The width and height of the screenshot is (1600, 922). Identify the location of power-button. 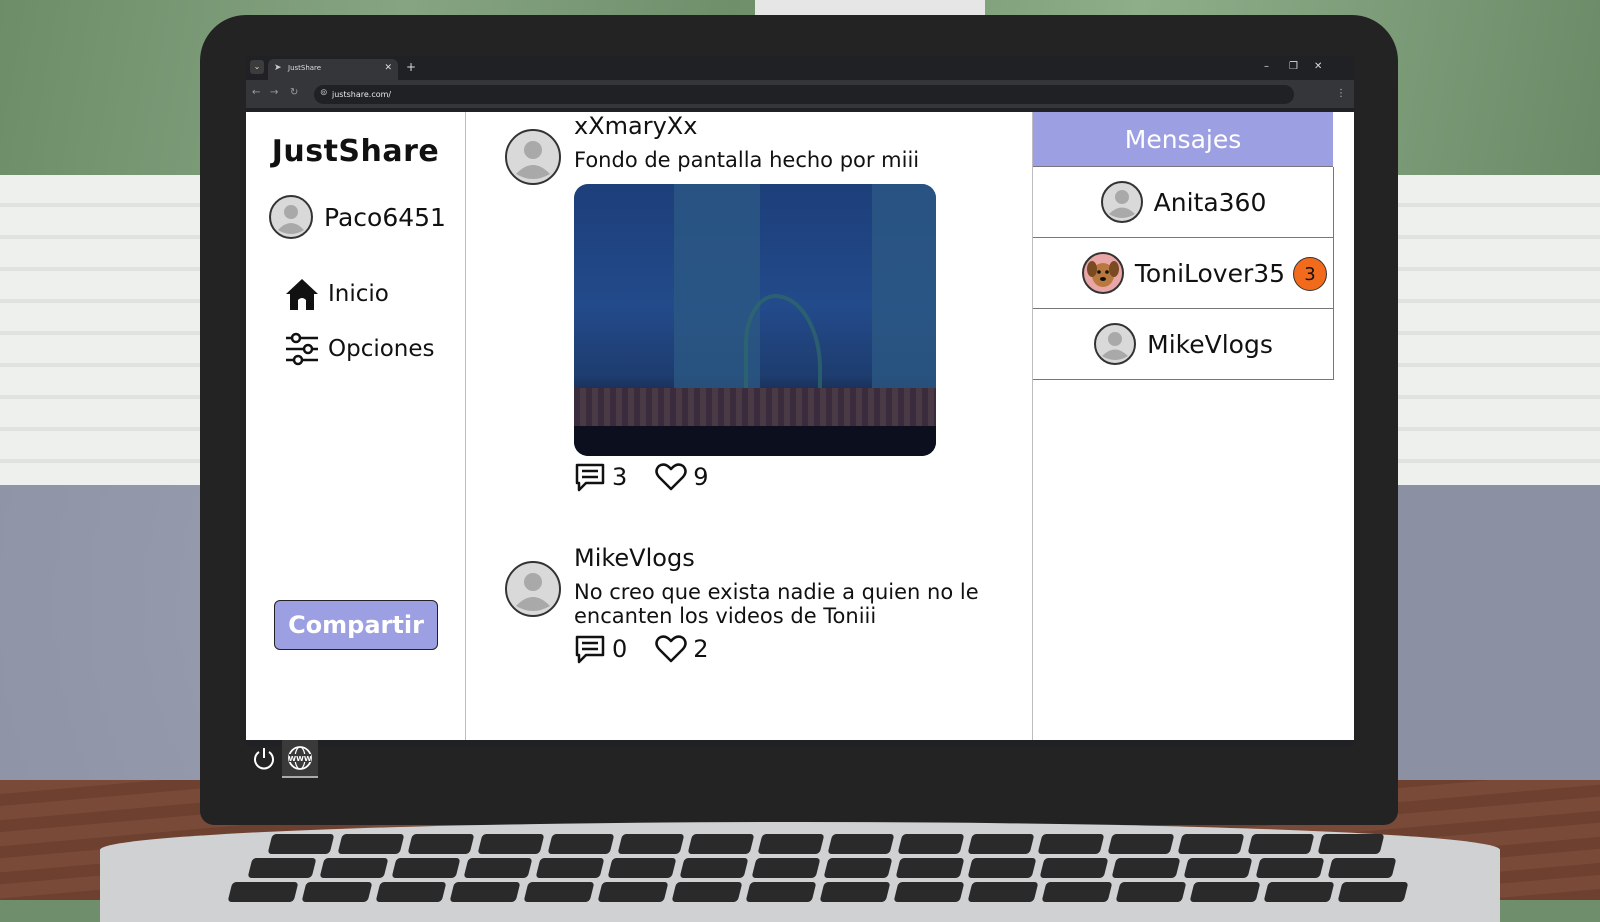
(264, 758).